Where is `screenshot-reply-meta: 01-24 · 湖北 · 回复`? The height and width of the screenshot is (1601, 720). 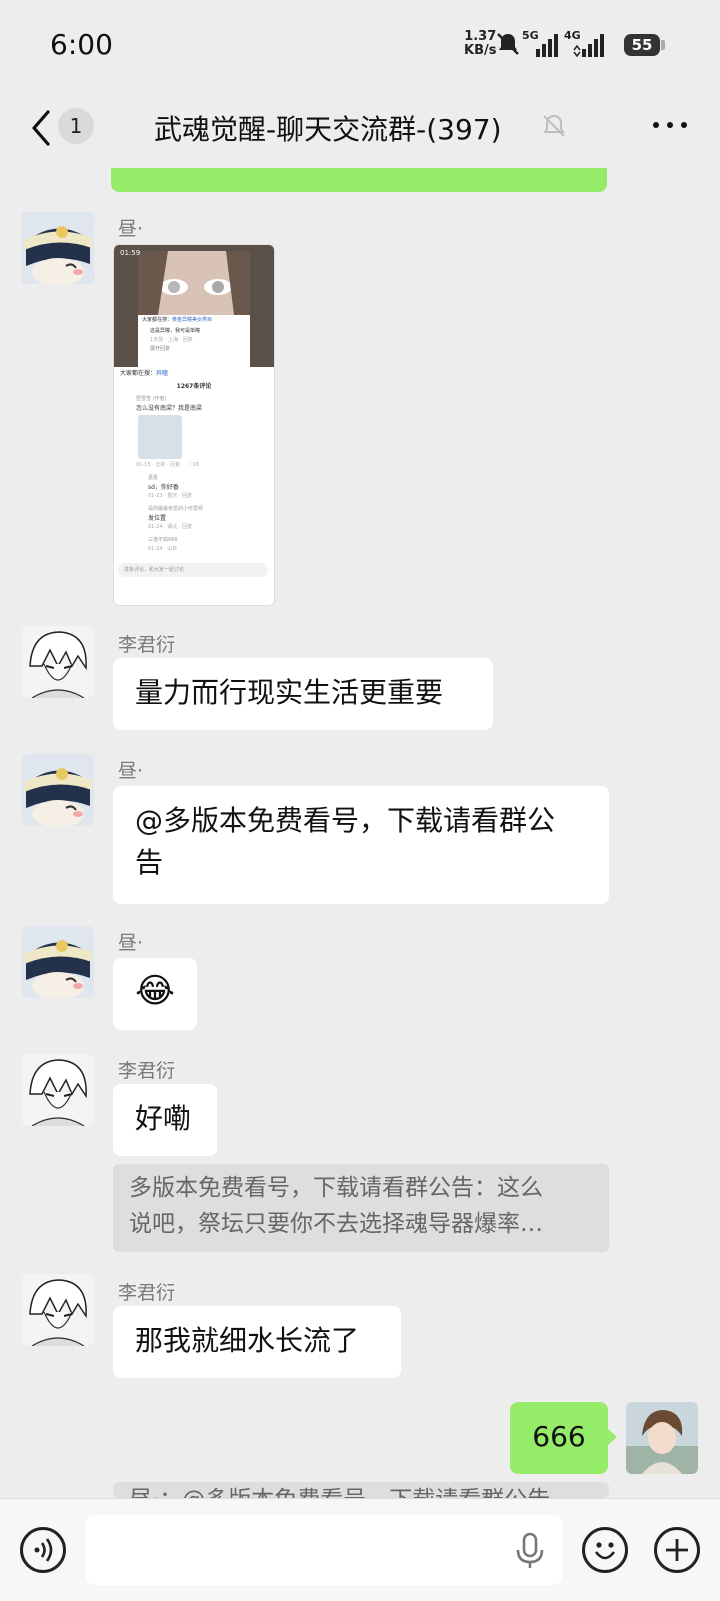 screenshot-reply-meta: 01-24 · 湖北 · 回复 is located at coordinates (170, 527).